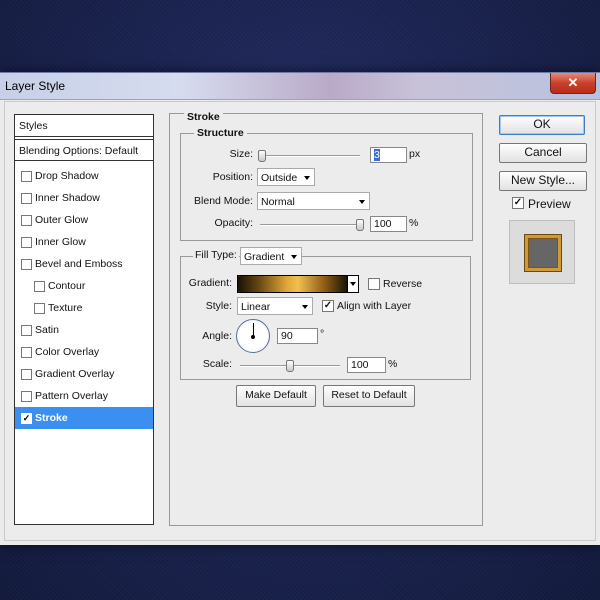 This screenshot has height=600, width=600. Describe the element at coordinates (353, 284) in the screenshot. I see `gradient-picker-button` at that location.